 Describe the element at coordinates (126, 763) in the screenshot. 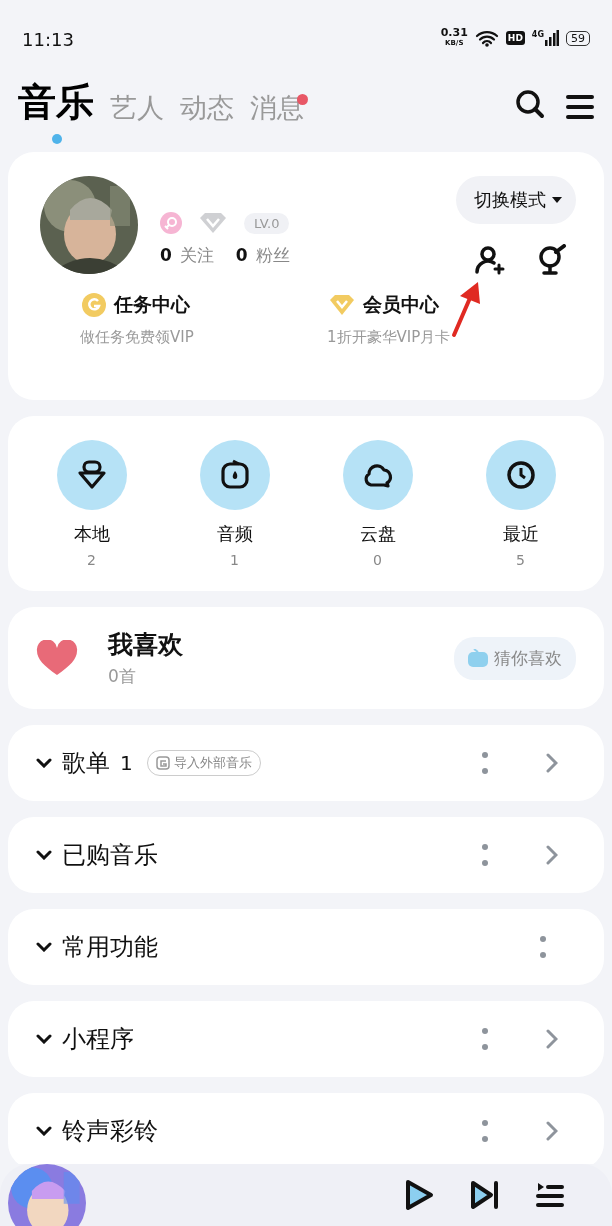

I see `section-count: 1` at that location.